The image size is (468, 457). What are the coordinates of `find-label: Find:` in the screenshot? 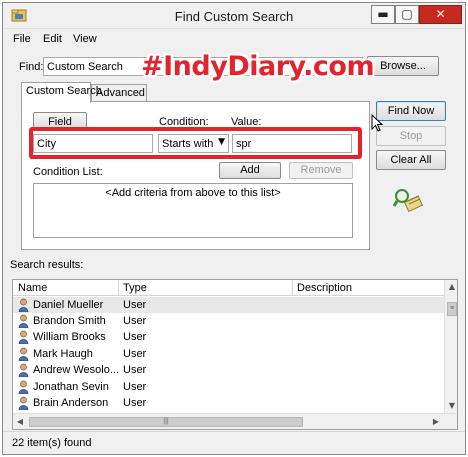 It's located at (31, 67).